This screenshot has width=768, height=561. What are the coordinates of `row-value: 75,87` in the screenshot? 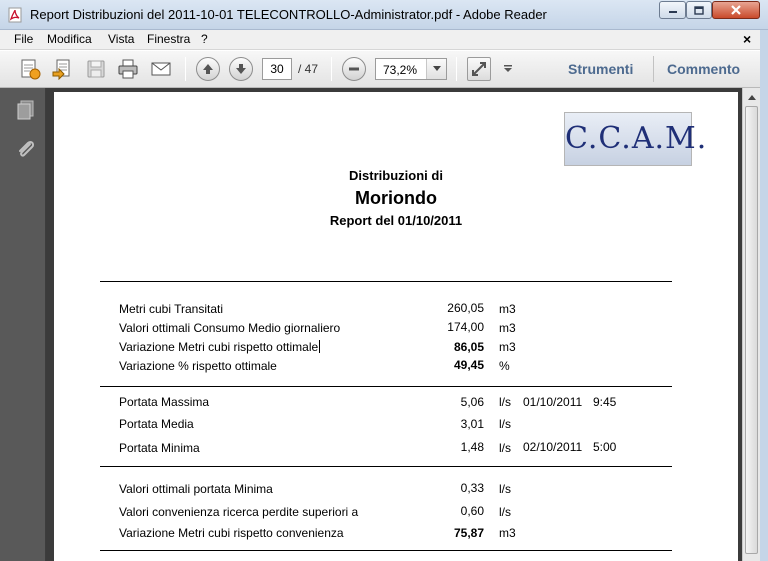 It's located at (468, 533).